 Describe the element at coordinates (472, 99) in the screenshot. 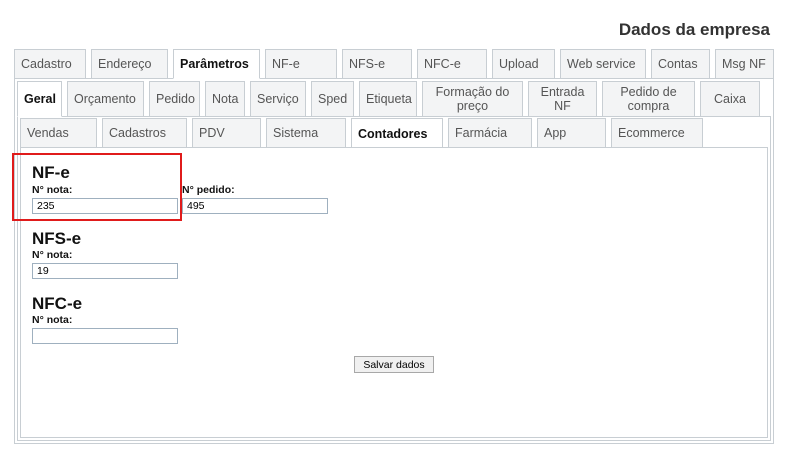

I see `tab-formacao-preco: Formação do preço` at that location.